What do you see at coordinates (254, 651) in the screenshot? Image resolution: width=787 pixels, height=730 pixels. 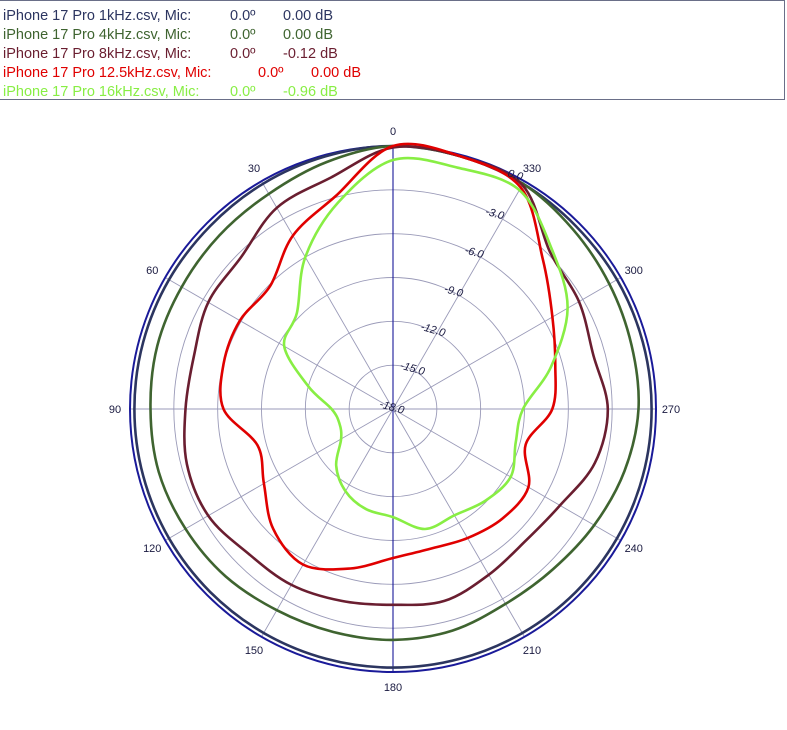 I see `angle-tick-label: 150` at bounding box center [254, 651].